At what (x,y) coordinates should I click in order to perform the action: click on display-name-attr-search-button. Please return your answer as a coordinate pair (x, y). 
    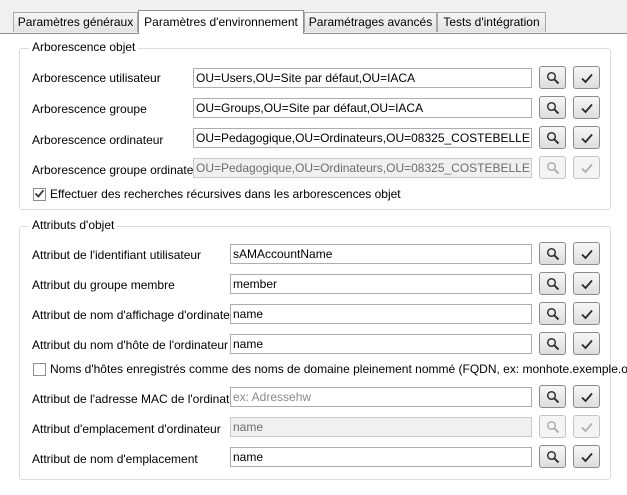
    Looking at the image, I should click on (552, 313).